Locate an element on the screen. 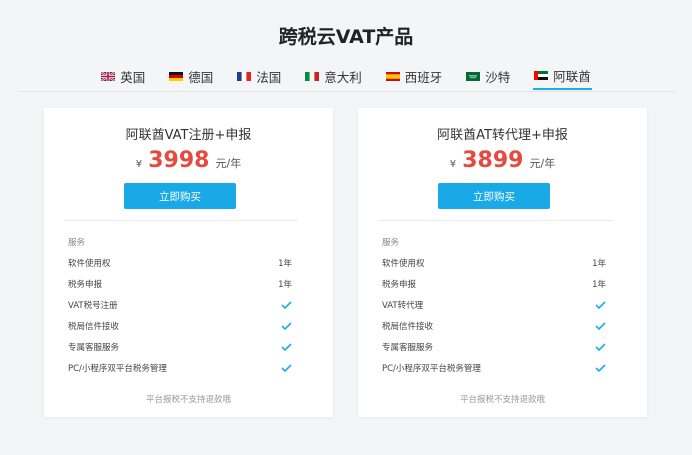 The image size is (692, 455). uk-flag-icon is located at coordinates (108, 76).